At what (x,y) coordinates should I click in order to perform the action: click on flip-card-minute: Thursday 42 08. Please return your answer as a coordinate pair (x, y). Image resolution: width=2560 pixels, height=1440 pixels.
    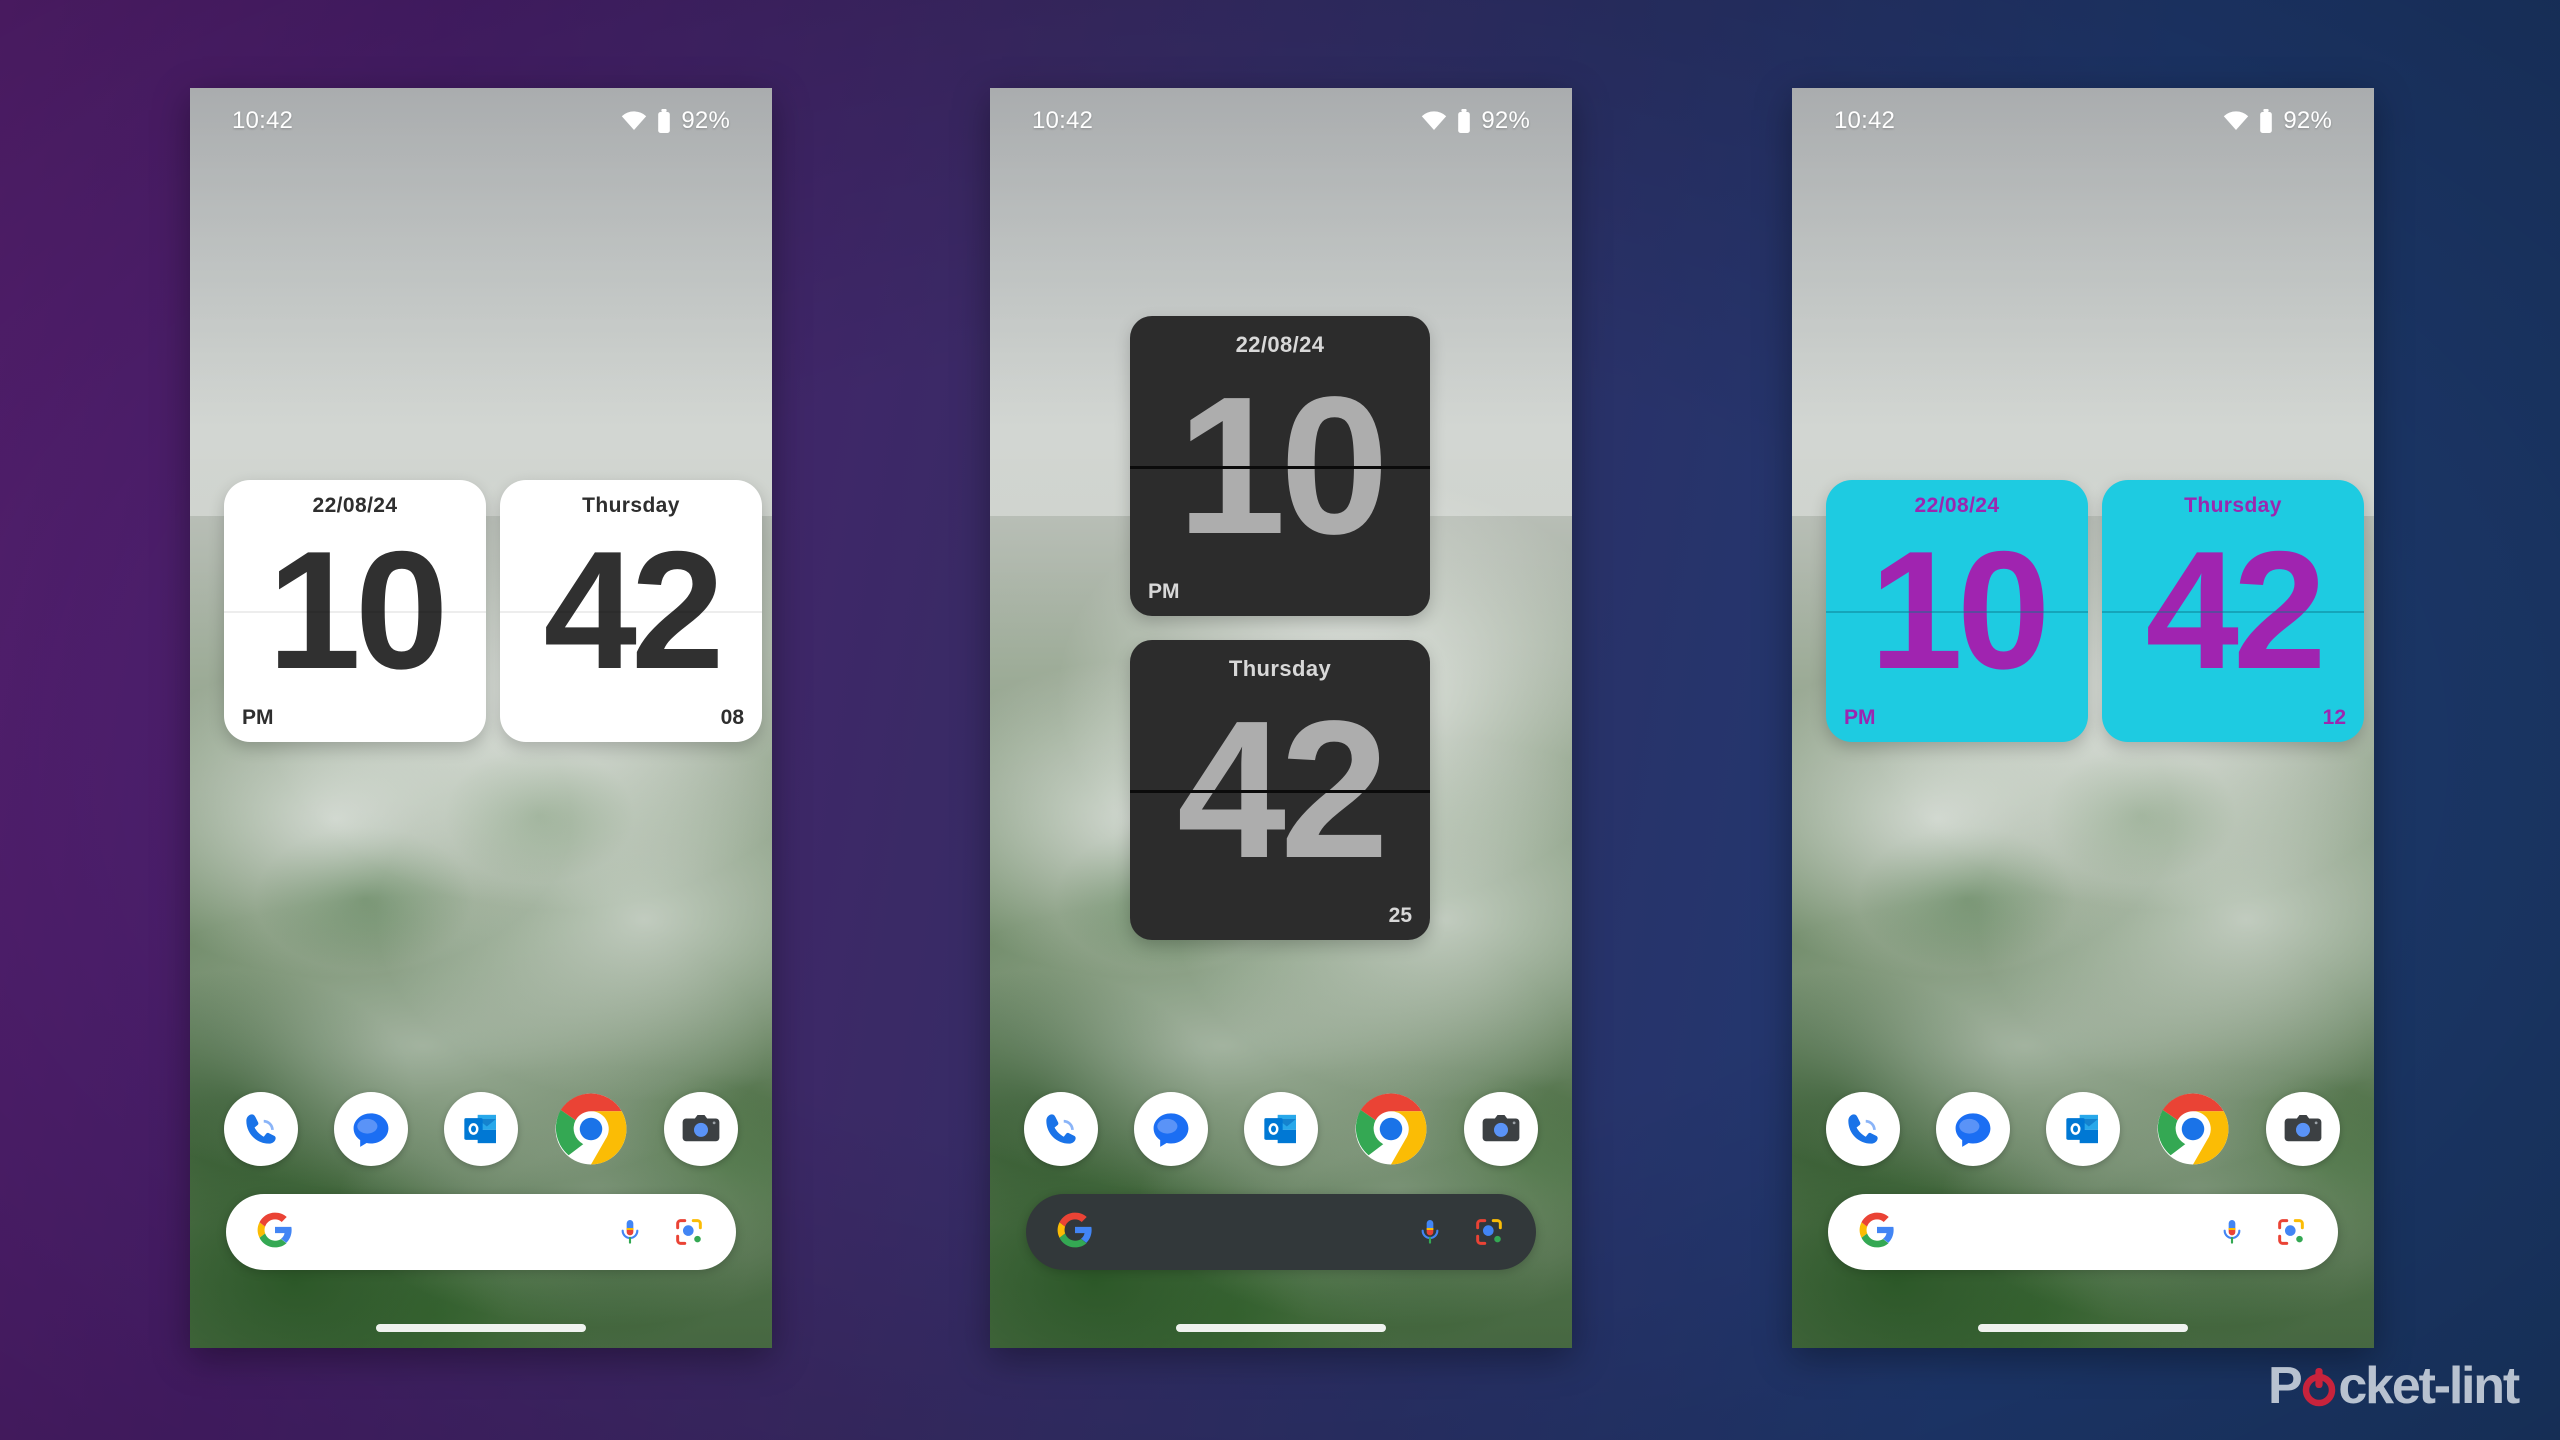
    Looking at the image, I should click on (631, 611).